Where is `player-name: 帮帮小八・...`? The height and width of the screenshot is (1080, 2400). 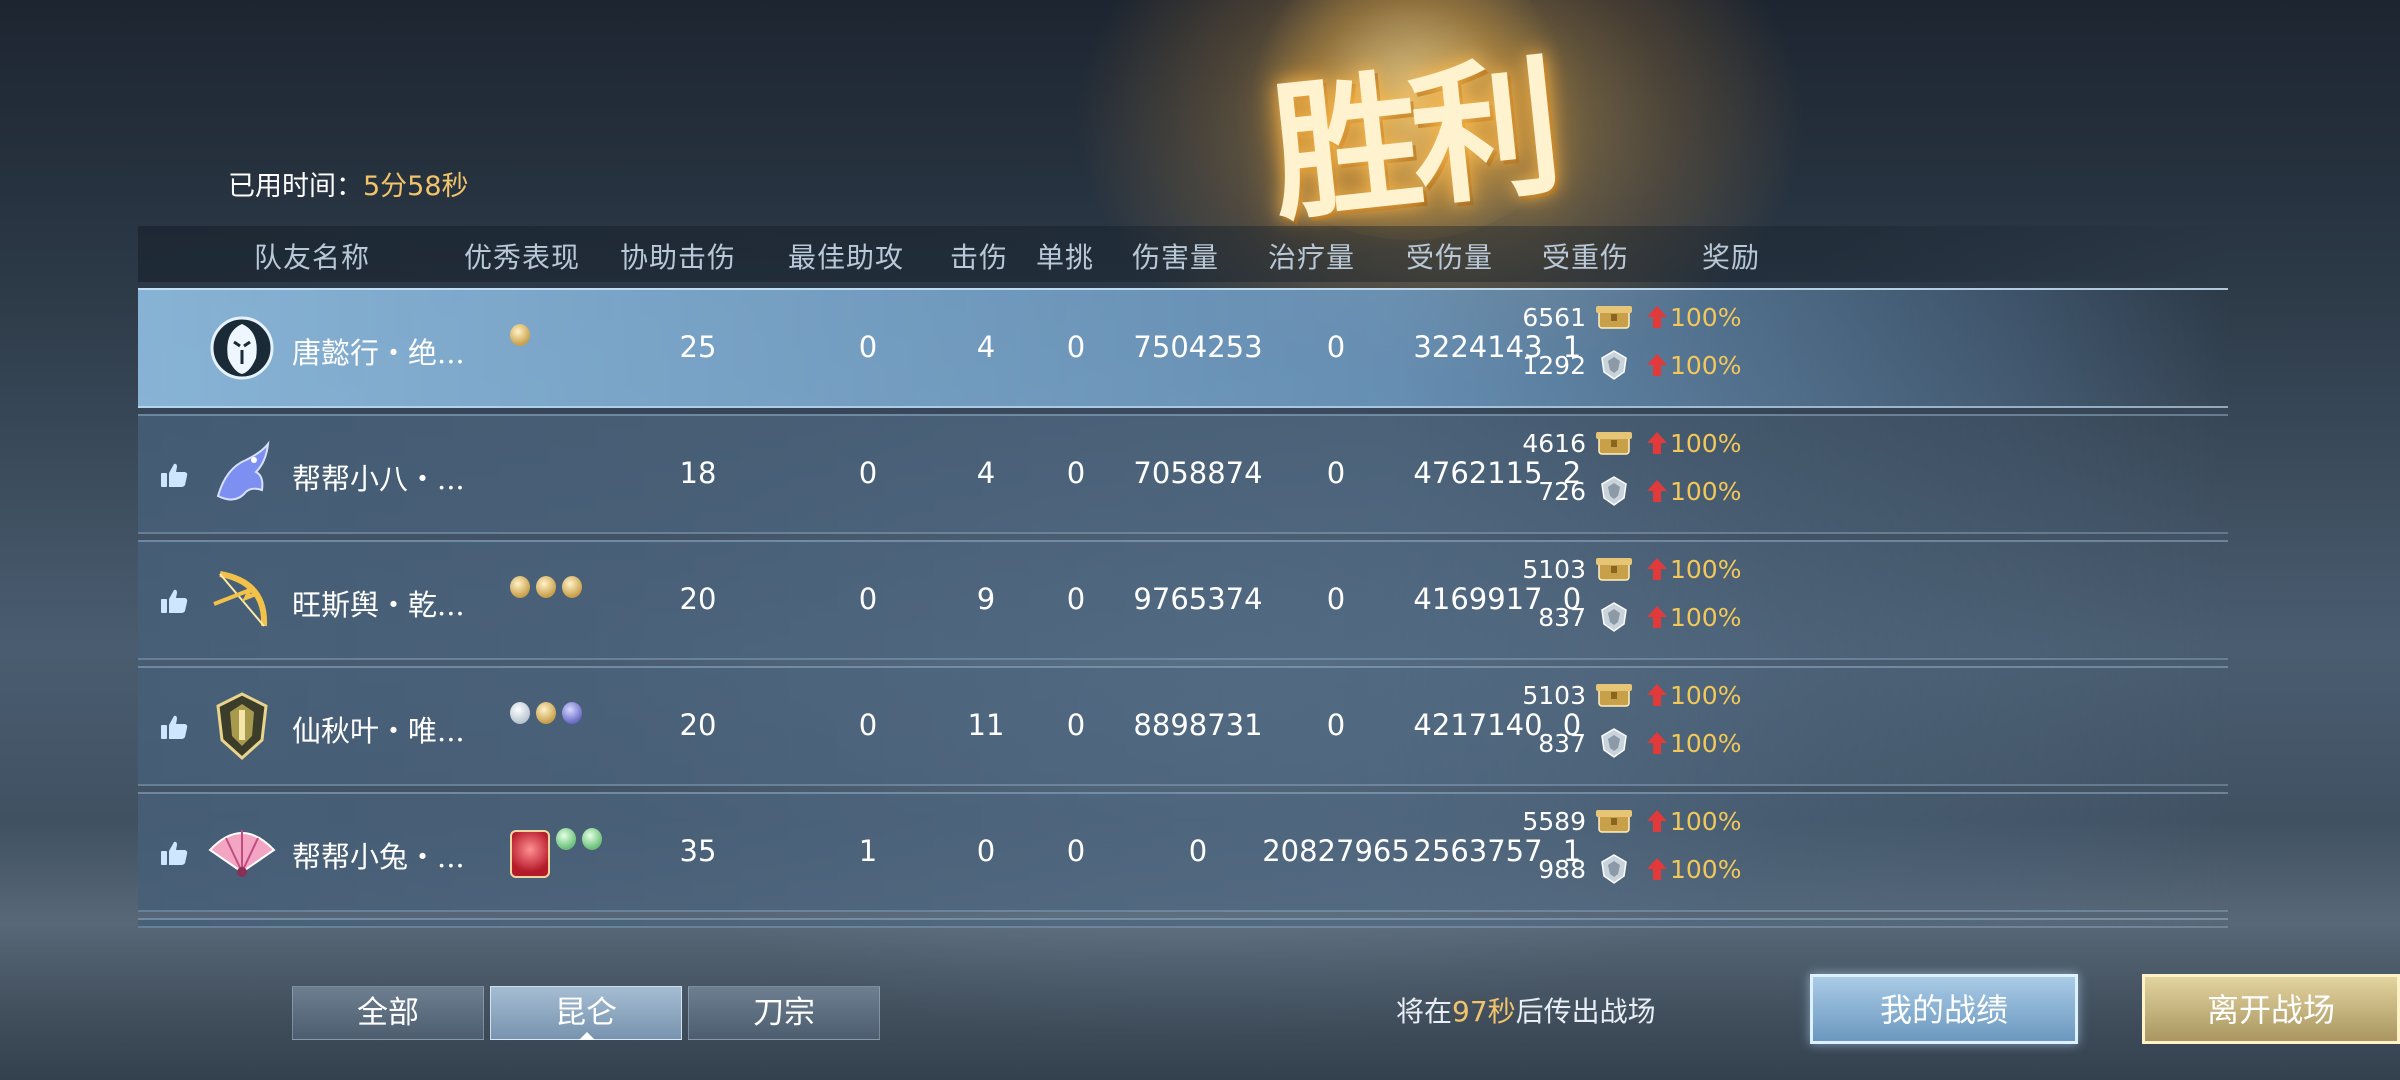 player-name: 帮帮小八・... is located at coordinates (378, 477).